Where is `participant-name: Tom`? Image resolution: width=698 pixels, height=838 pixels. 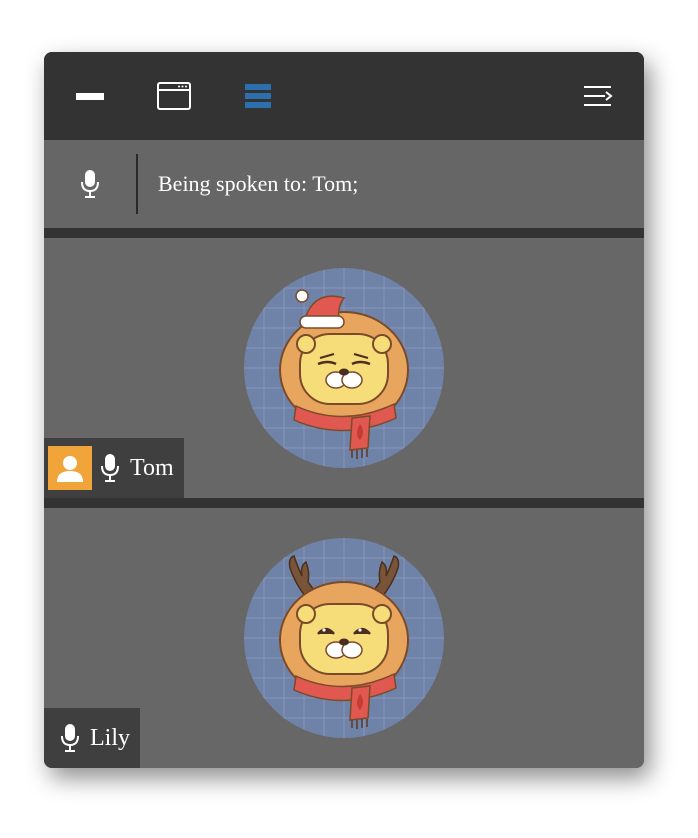 participant-name: Tom is located at coordinates (152, 468).